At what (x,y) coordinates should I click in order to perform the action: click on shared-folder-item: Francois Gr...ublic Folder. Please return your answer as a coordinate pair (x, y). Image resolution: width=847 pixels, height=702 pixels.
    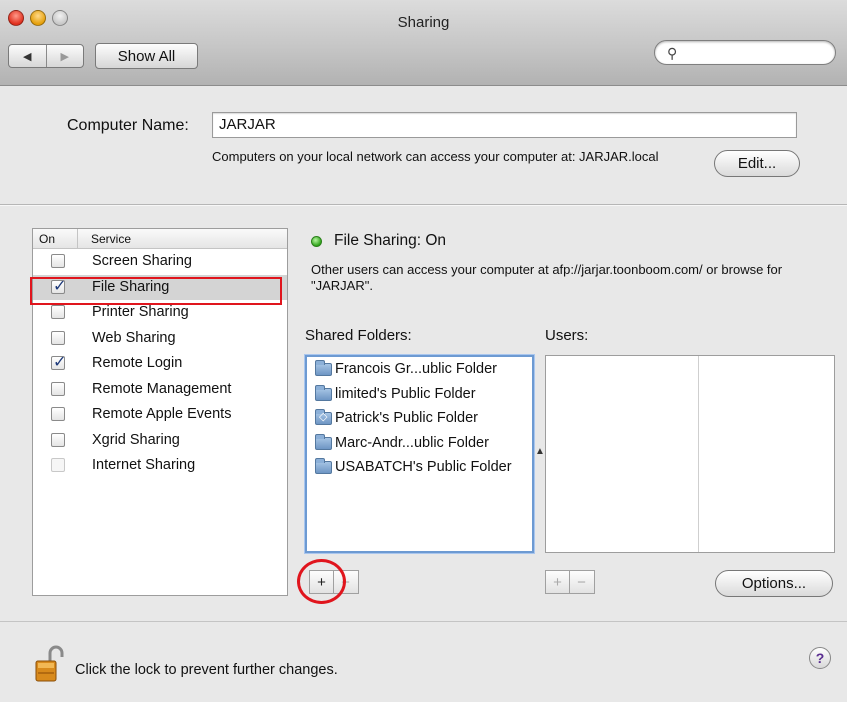
    Looking at the image, I should click on (419, 369).